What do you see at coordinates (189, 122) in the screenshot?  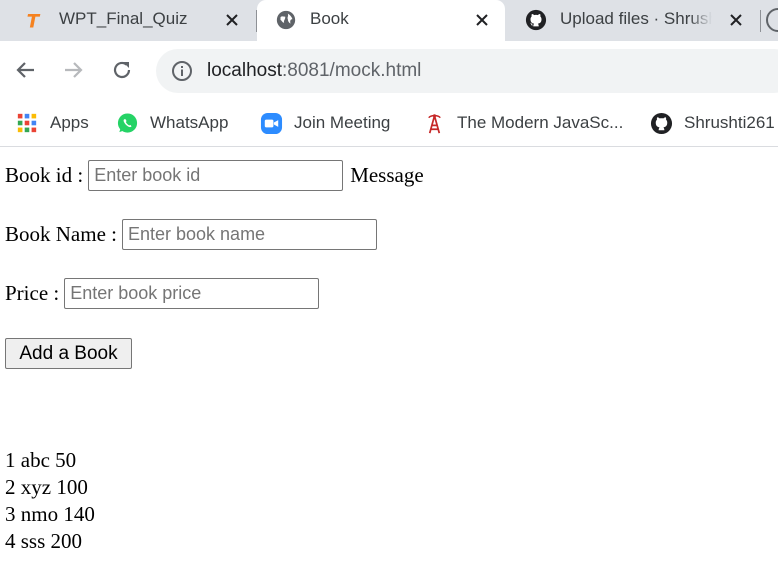 I see `bookmark-label: WhatsApp` at bounding box center [189, 122].